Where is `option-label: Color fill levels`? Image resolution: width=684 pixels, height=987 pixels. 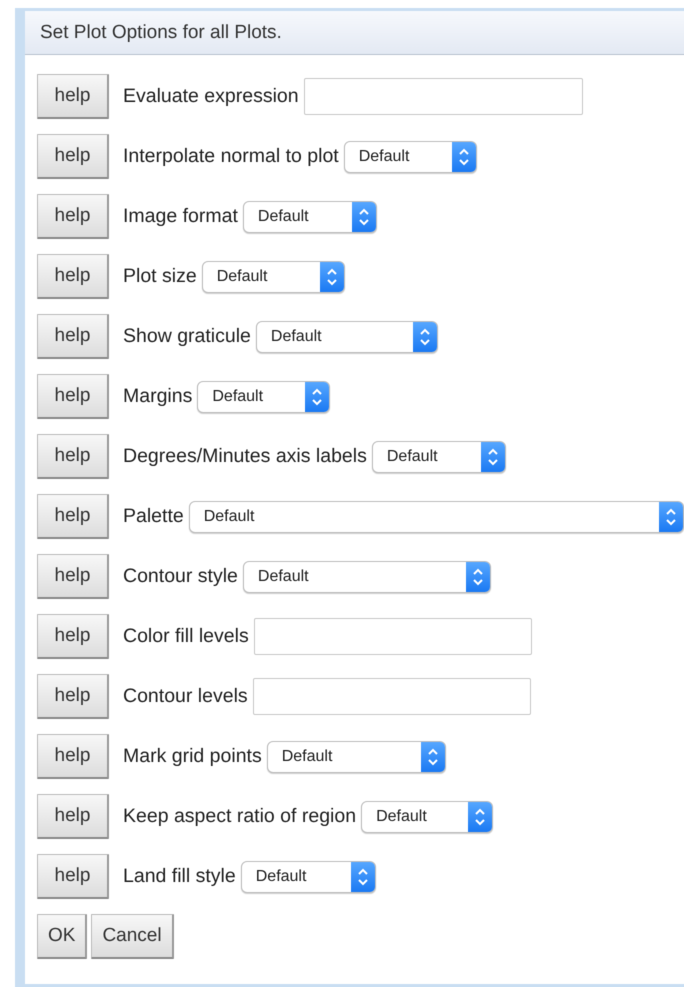
option-label: Color fill levels is located at coordinates (186, 636).